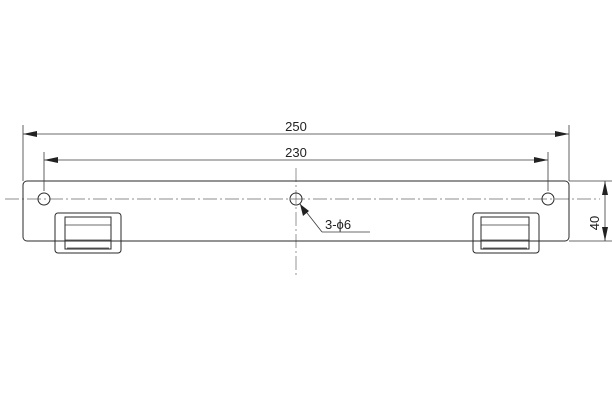 This screenshot has height=400, width=612. I want to click on handle-right, so click(506, 233).